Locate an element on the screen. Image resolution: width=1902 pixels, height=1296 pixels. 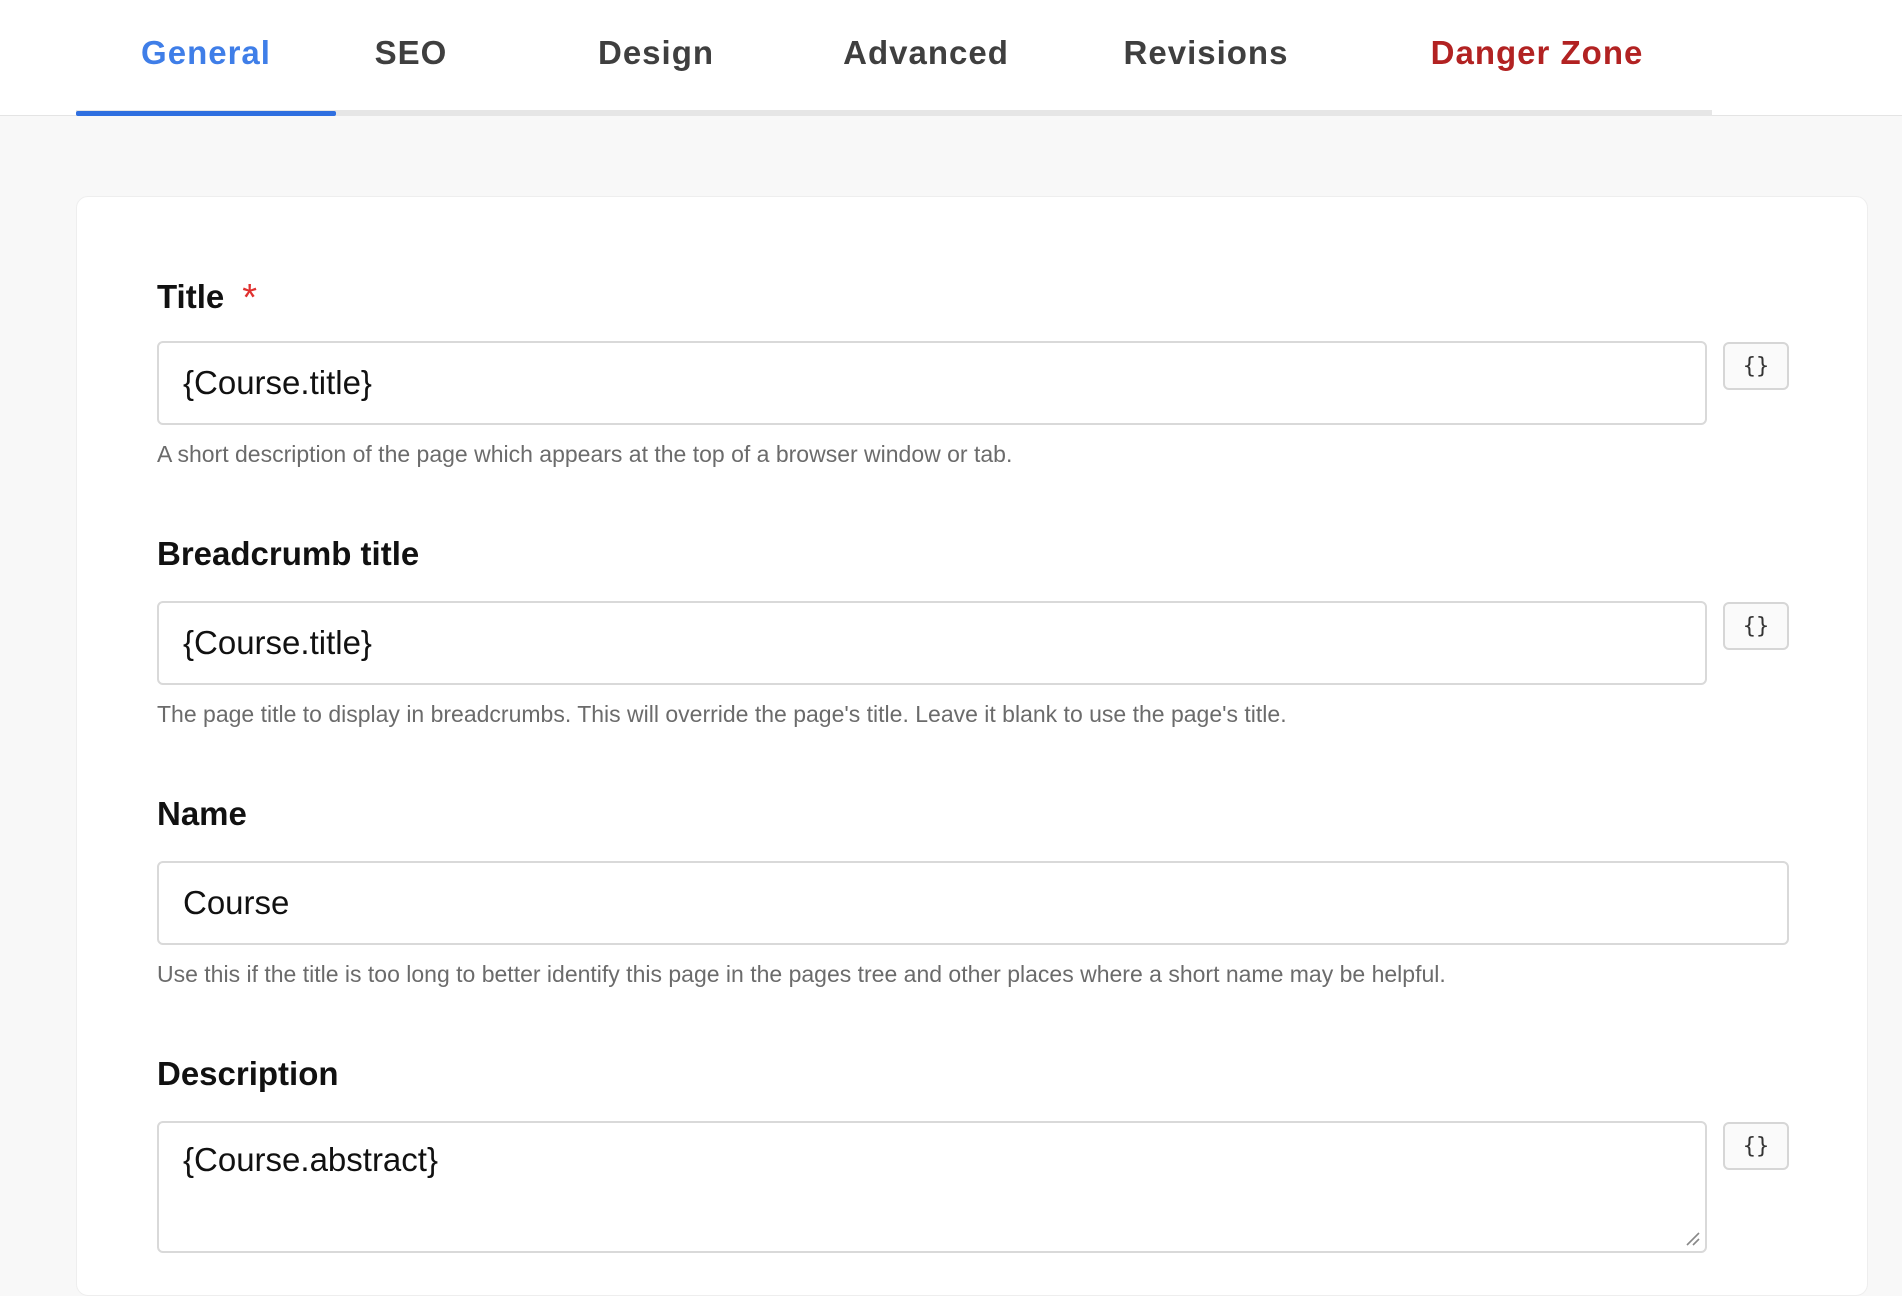
title-label-text: Title is located at coordinates (191, 296).